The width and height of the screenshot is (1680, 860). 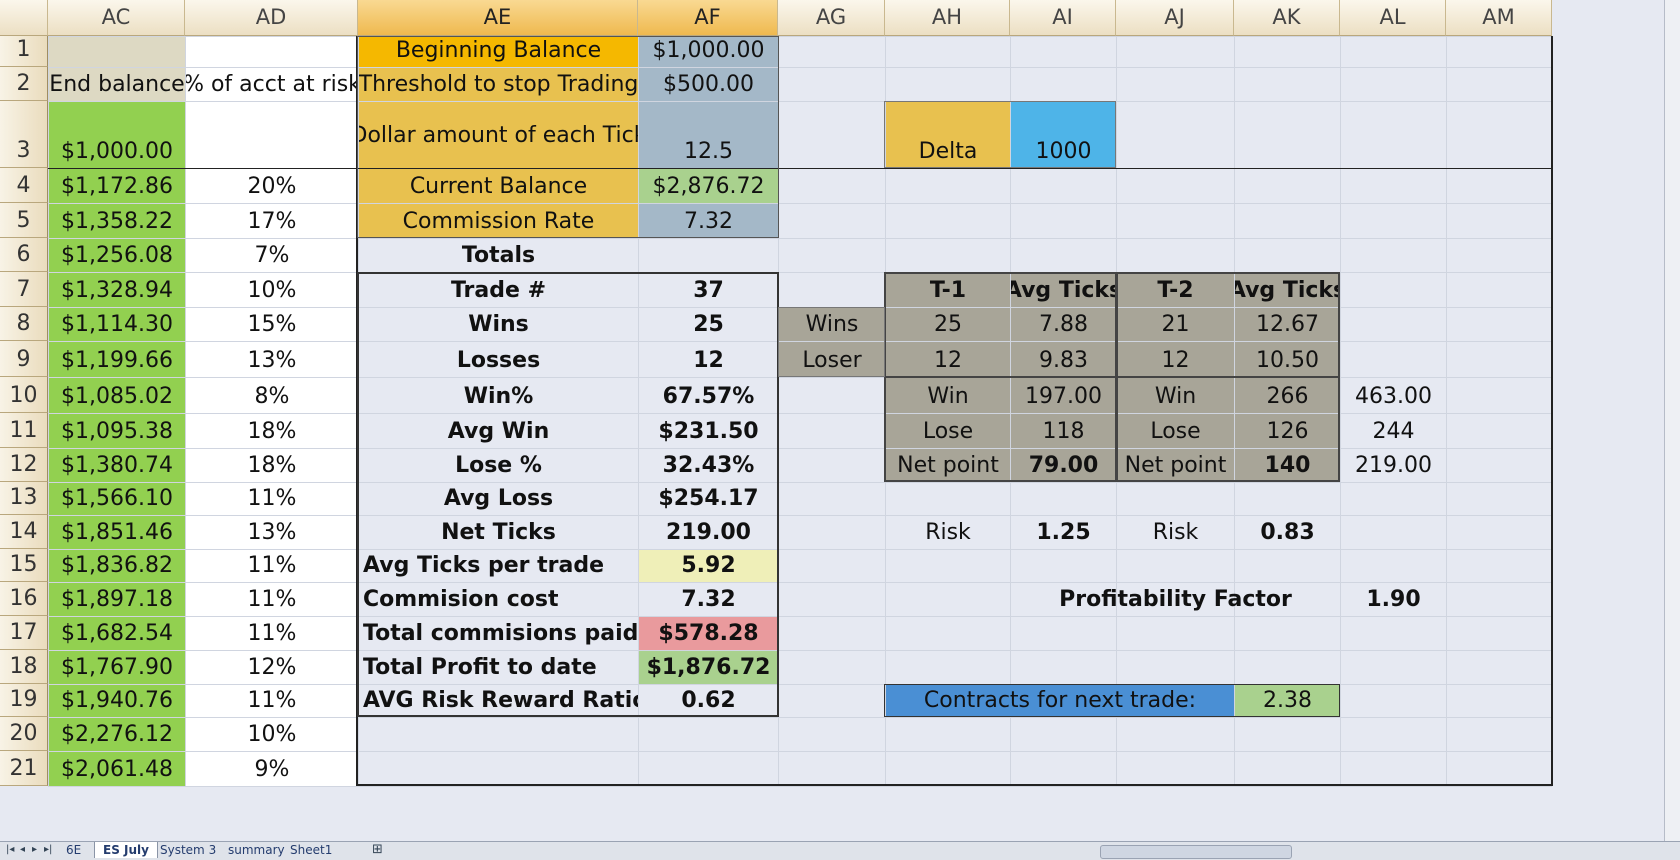 What do you see at coordinates (272, 499) in the screenshot?
I see `cell-ad13: 11%` at bounding box center [272, 499].